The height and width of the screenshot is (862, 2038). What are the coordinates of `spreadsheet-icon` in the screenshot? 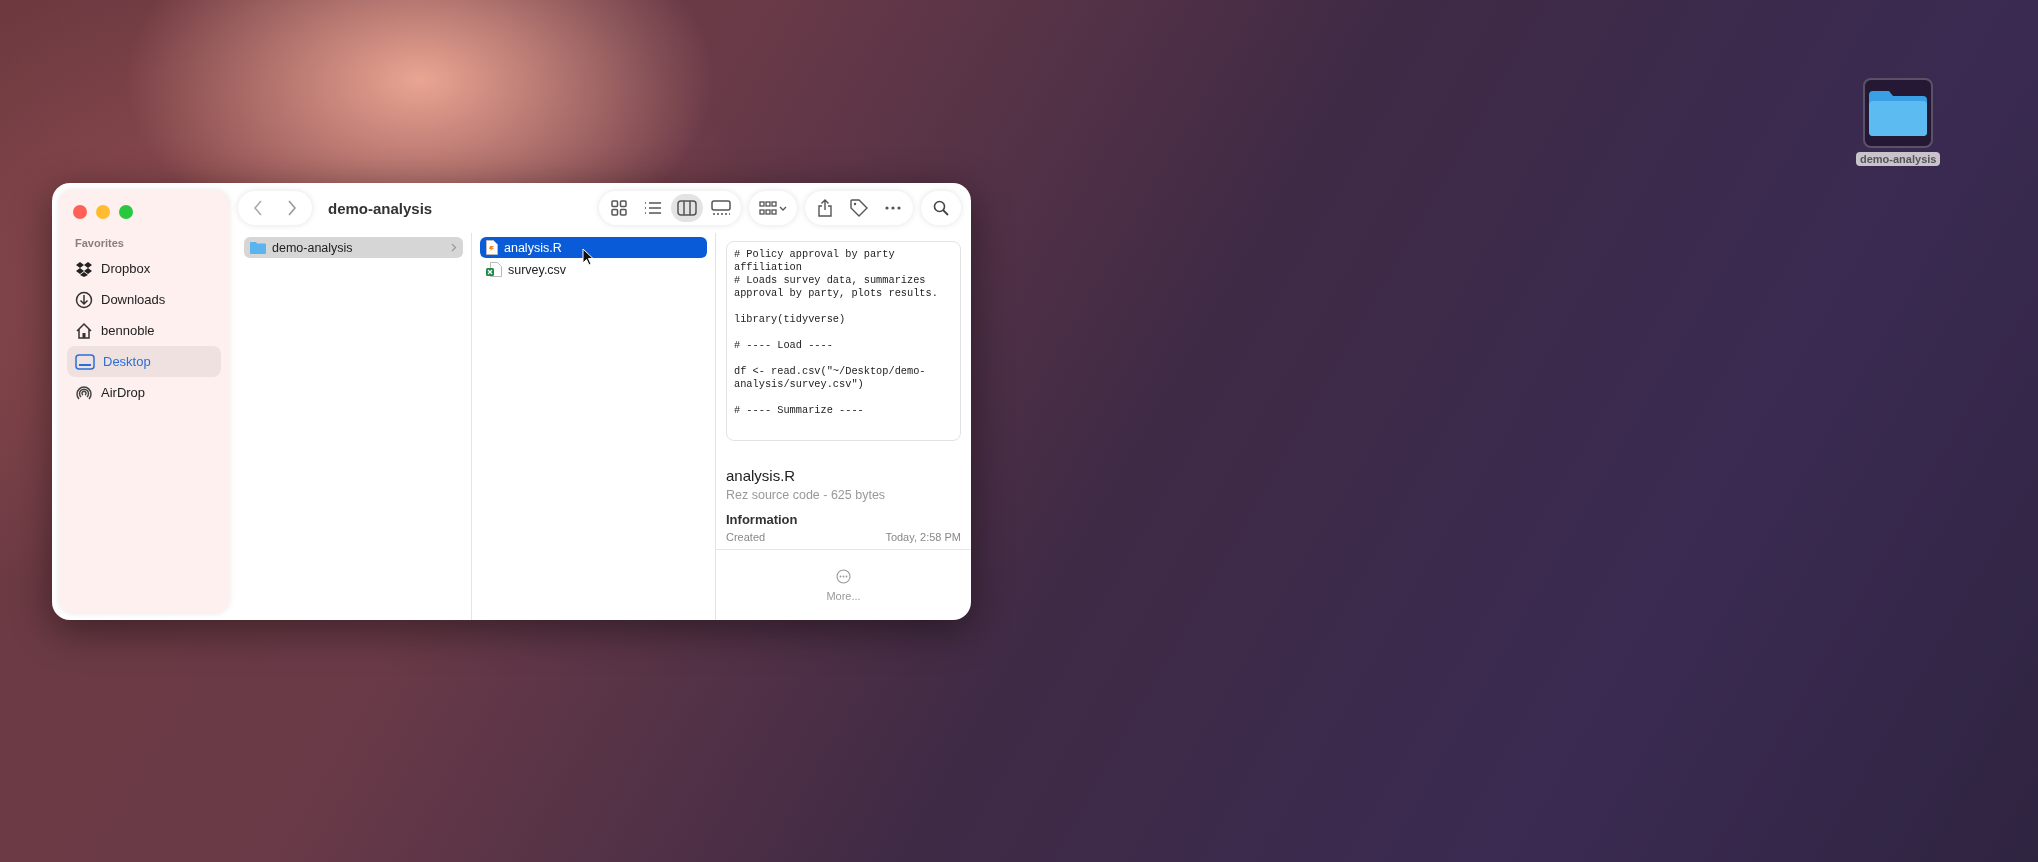 It's located at (494, 269).